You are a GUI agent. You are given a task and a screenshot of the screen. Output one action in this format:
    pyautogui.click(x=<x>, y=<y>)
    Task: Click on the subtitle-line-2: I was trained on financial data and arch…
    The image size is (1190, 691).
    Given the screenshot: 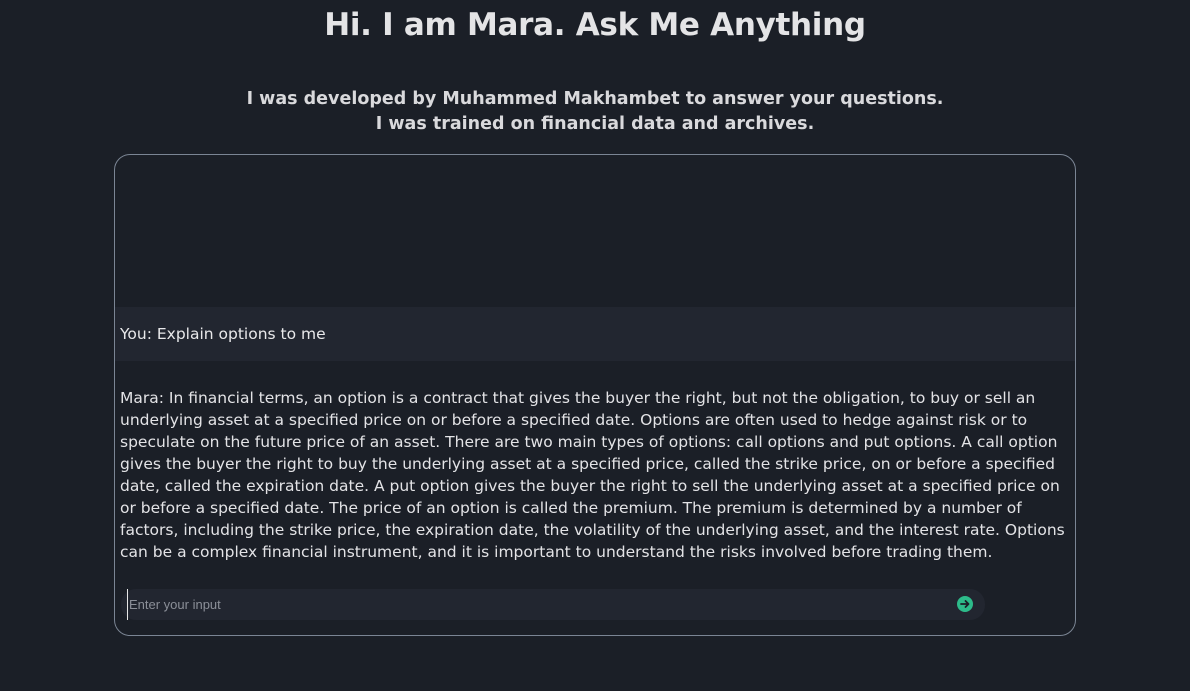 What is the action you would take?
    pyautogui.click(x=595, y=124)
    